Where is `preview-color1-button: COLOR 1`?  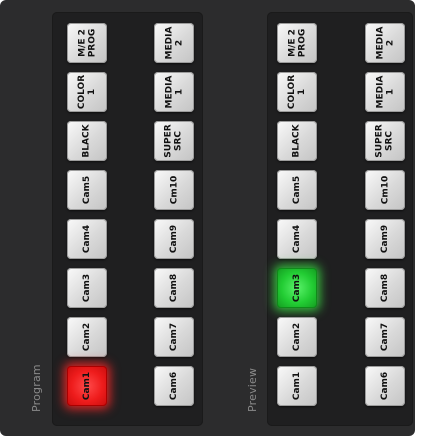
preview-color1-button: COLOR 1 is located at coordinates (297, 92).